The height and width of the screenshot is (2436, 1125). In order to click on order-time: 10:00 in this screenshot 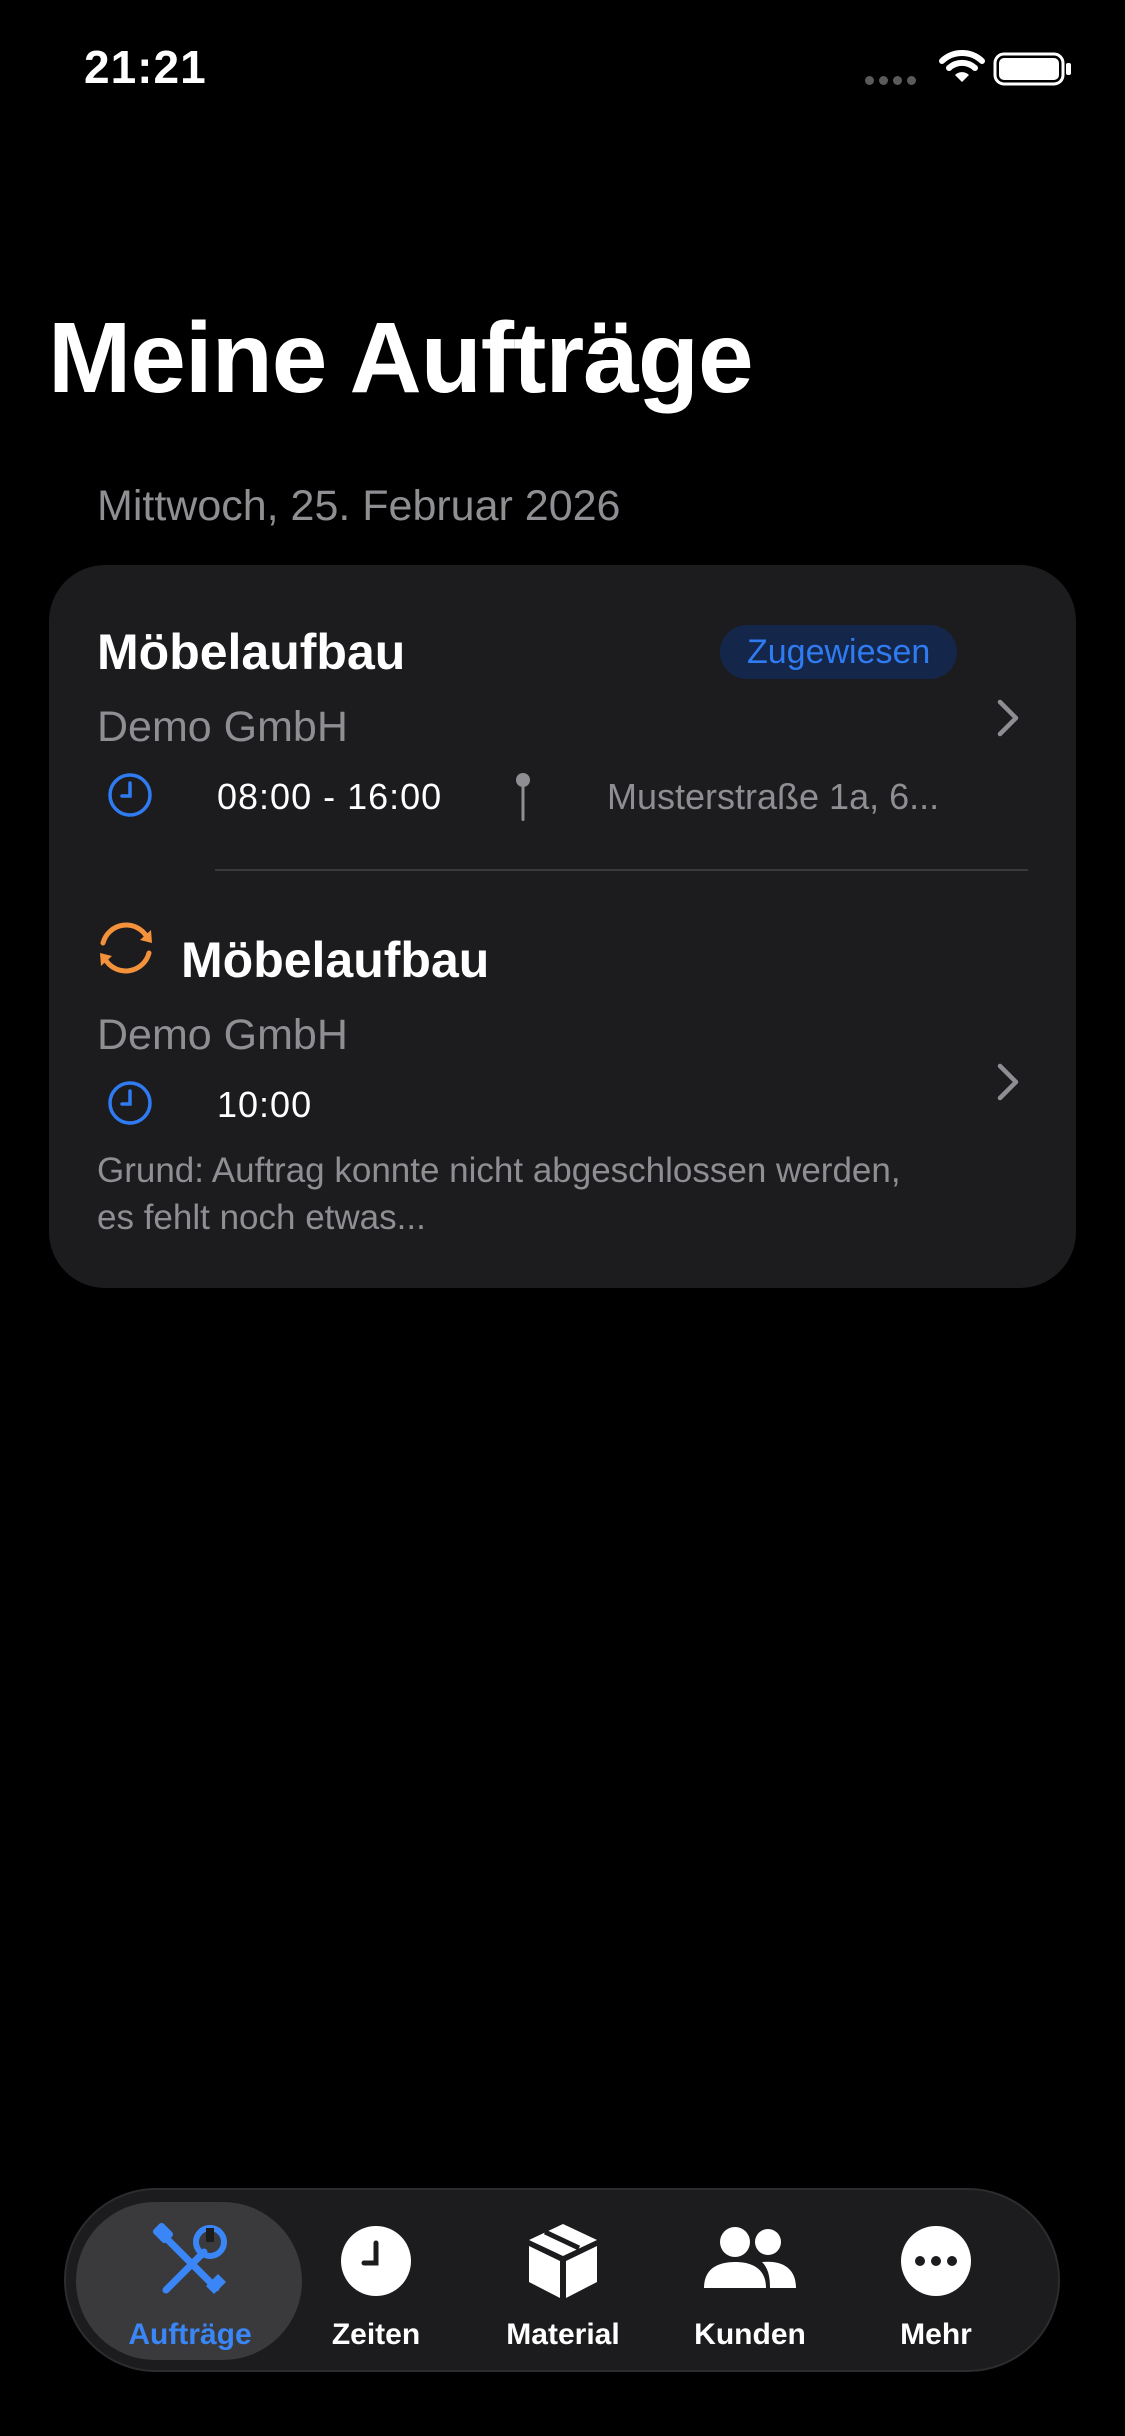, I will do `click(265, 1104)`.